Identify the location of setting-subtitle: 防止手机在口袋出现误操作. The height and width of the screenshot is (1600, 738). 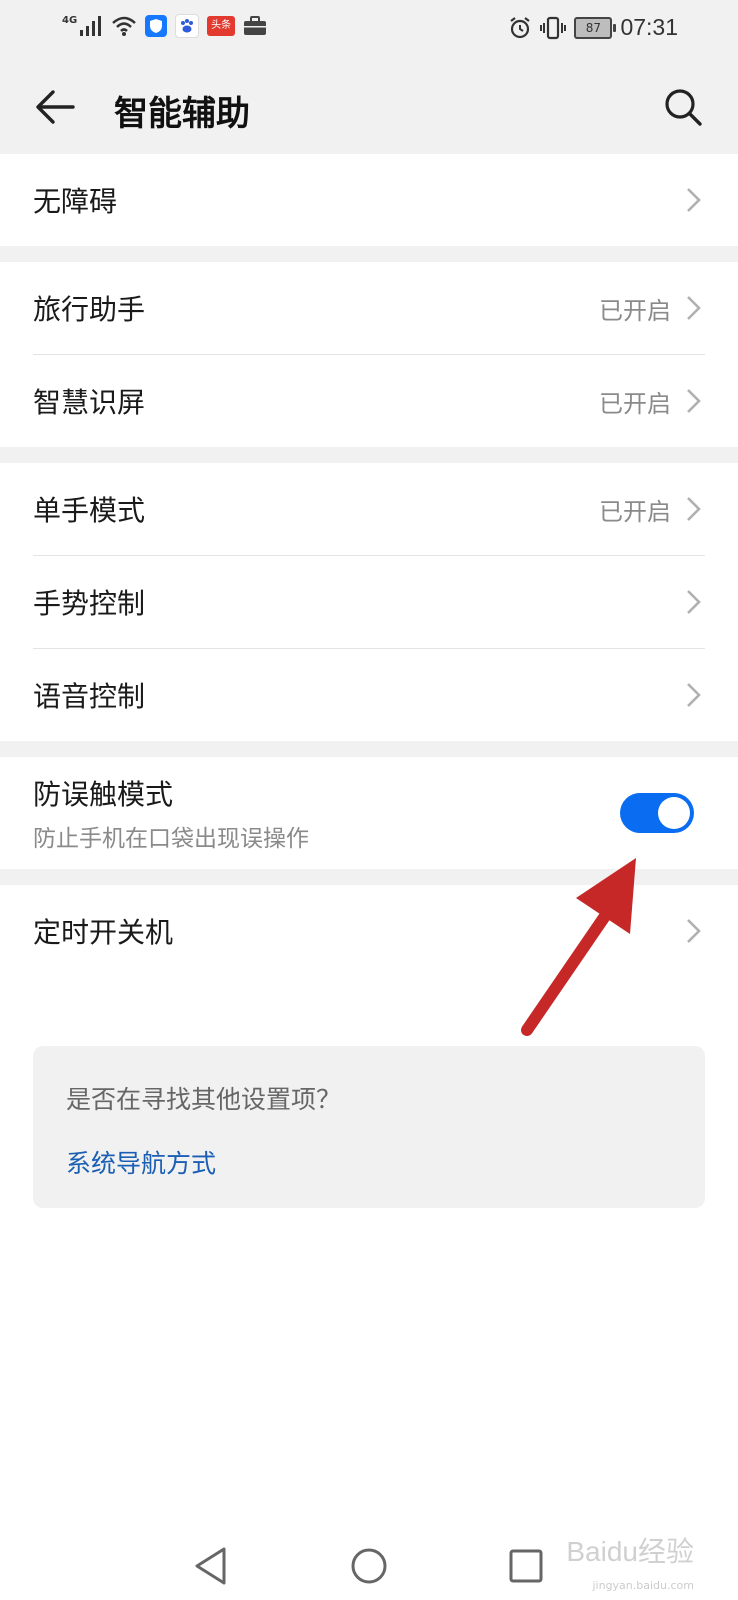
(171, 839).